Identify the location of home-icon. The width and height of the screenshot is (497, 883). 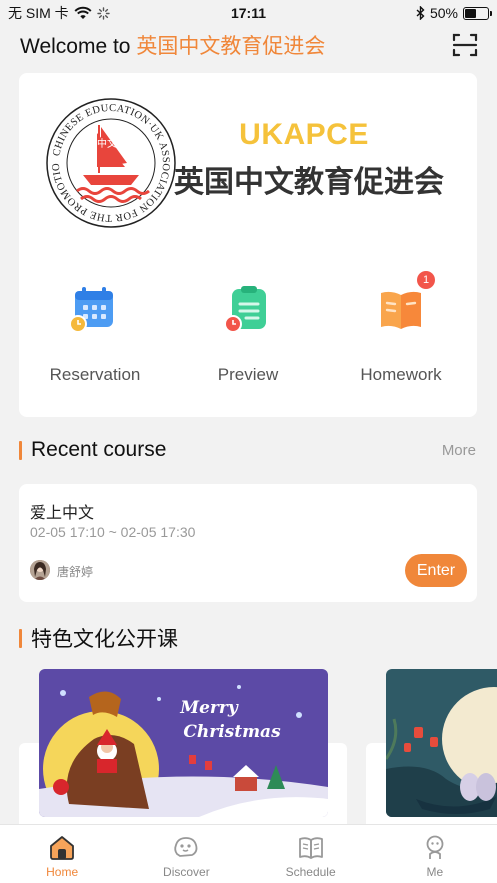
(62, 848).